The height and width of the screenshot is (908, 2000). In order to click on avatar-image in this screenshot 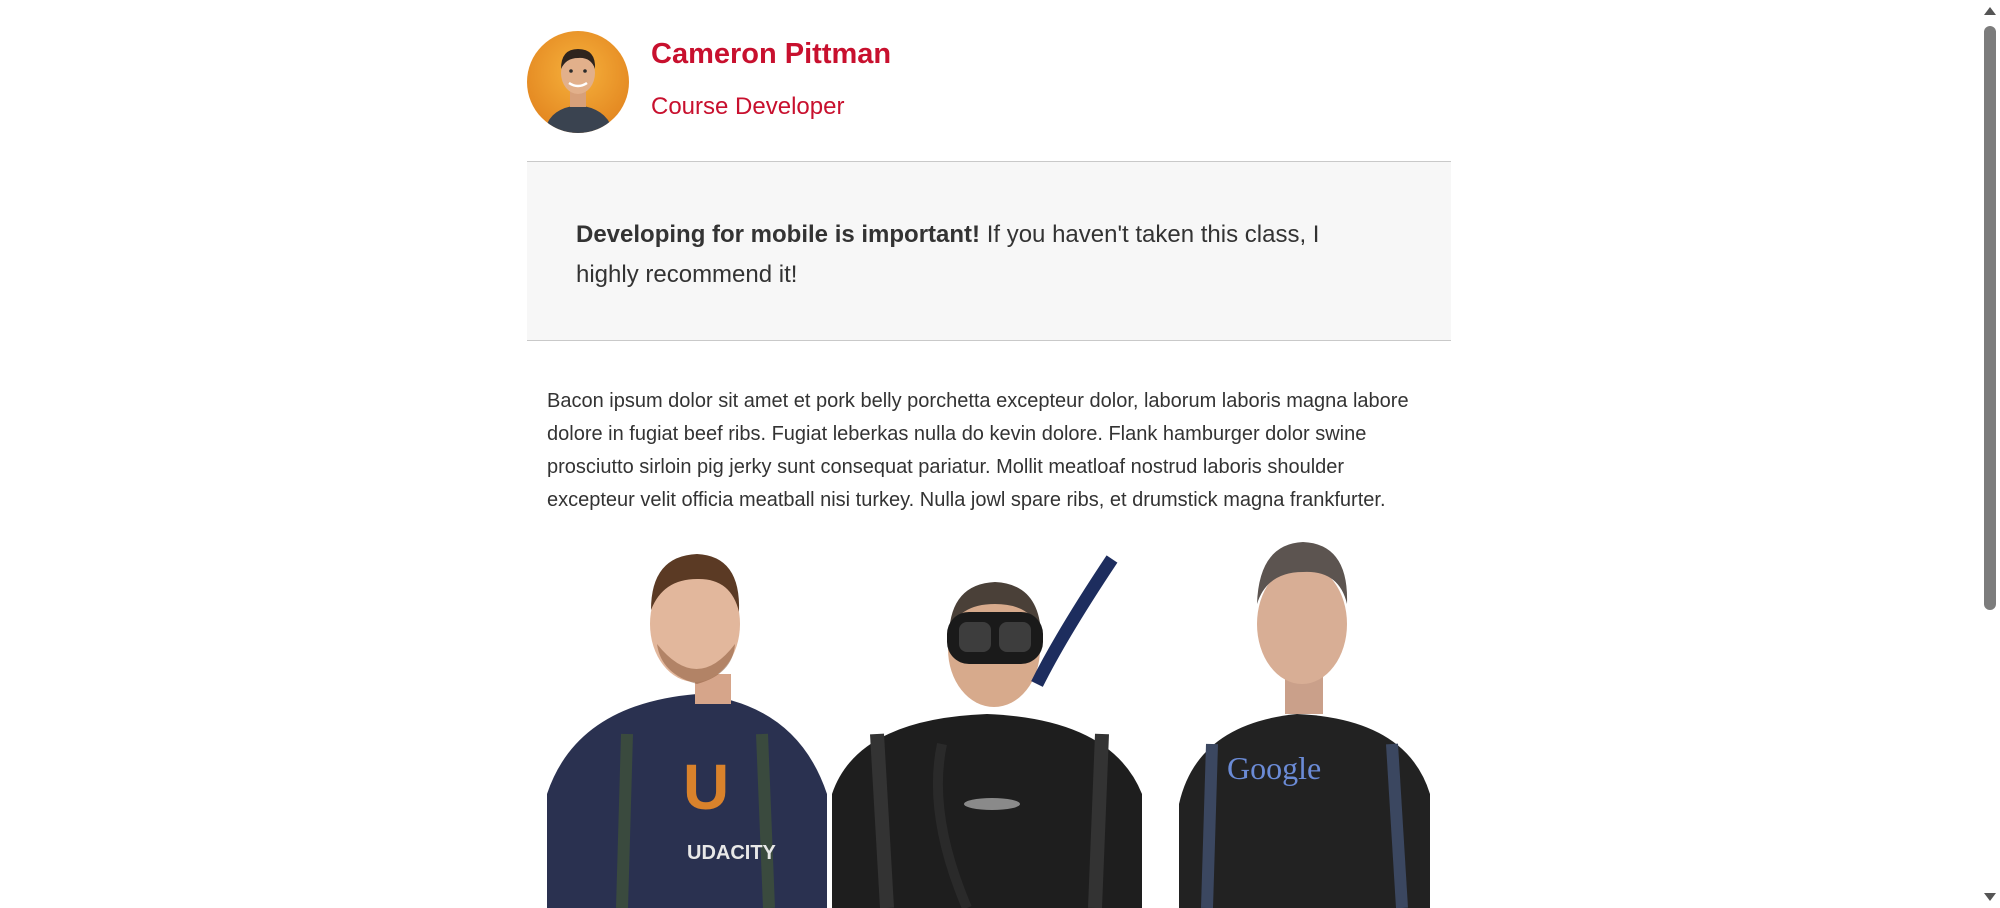, I will do `click(578, 82)`.